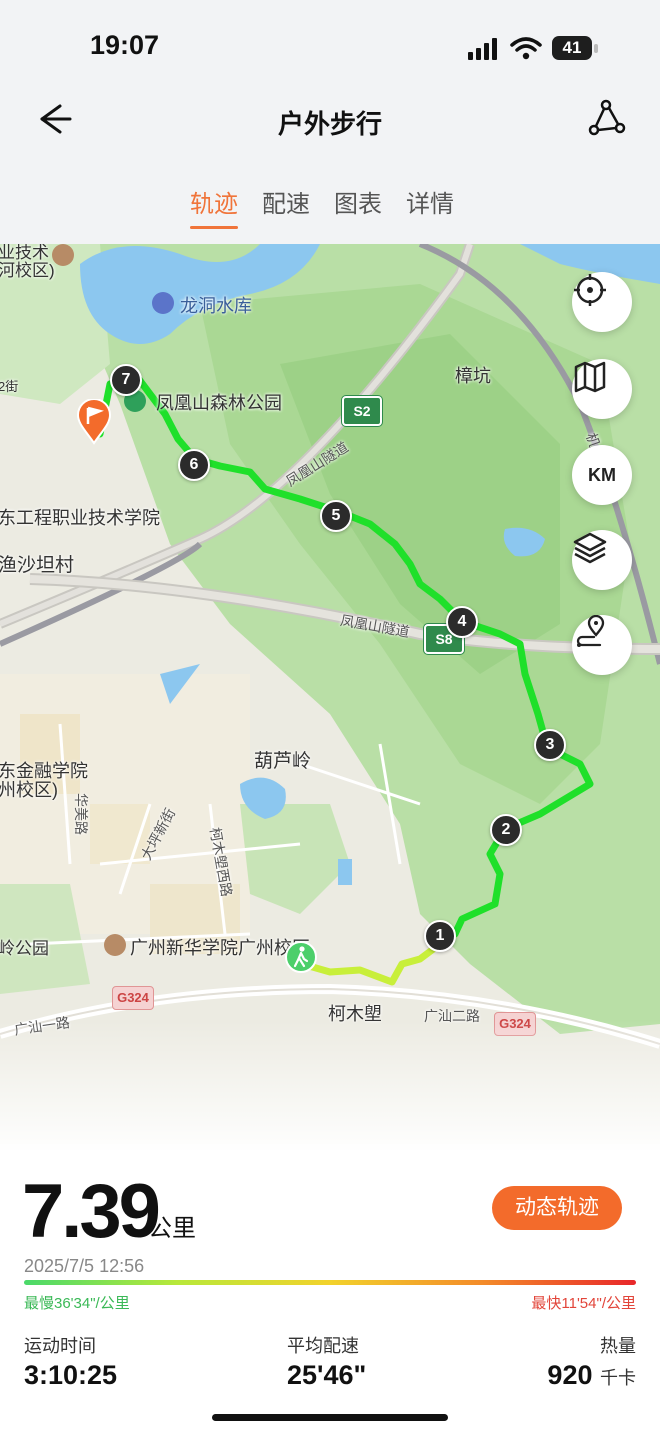 The height and width of the screenshot is (1434, 660). Describe the element at coordinates (133, 998) in the screenshot. I see `road-shield-g324-left: G324` at that location.